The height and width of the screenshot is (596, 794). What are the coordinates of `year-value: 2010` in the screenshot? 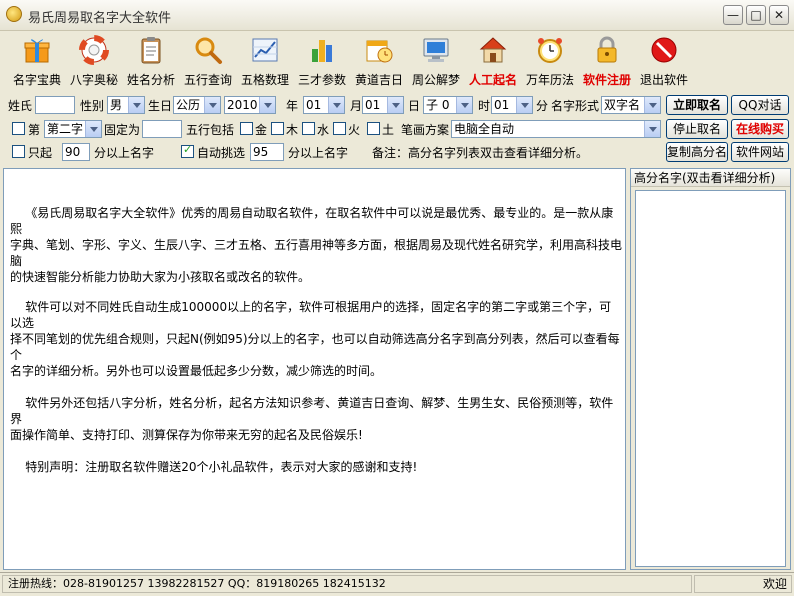 It's located at (242, 105).